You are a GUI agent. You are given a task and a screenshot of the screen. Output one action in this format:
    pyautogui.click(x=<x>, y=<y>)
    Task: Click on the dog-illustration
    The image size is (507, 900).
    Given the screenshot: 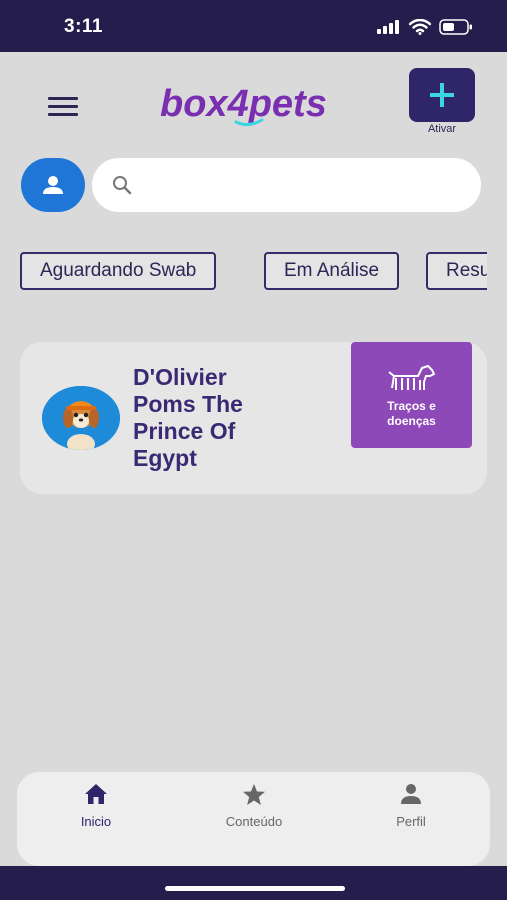 What is the action you would take?
    pyautogui.click(x=81, y=418)
    